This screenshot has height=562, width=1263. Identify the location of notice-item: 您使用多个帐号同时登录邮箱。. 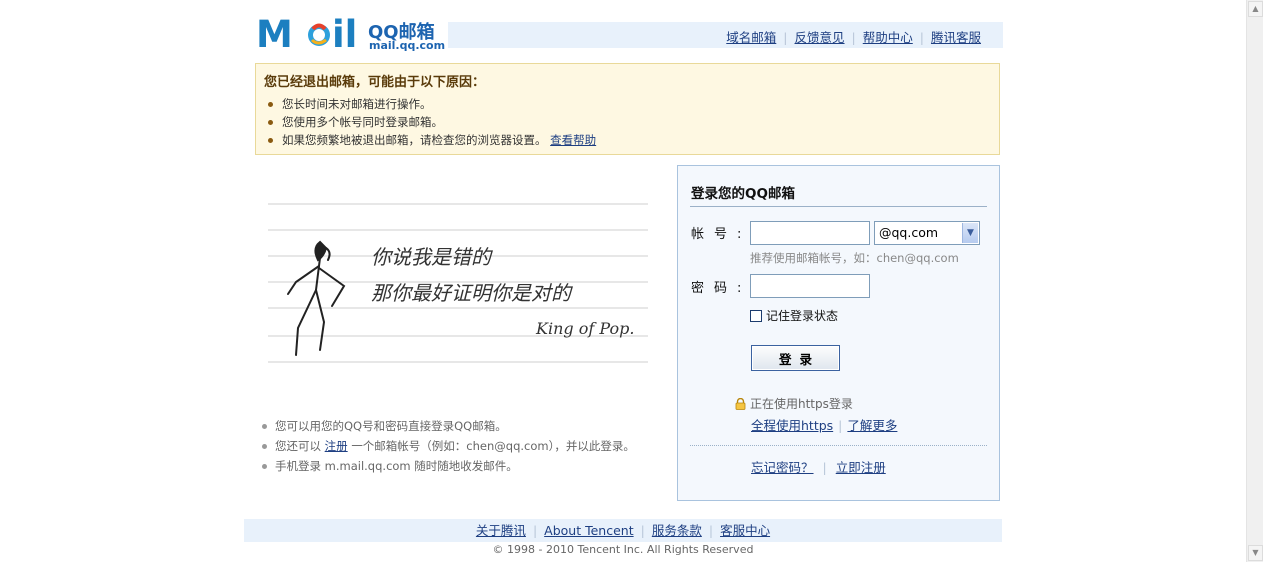
(431, 122).